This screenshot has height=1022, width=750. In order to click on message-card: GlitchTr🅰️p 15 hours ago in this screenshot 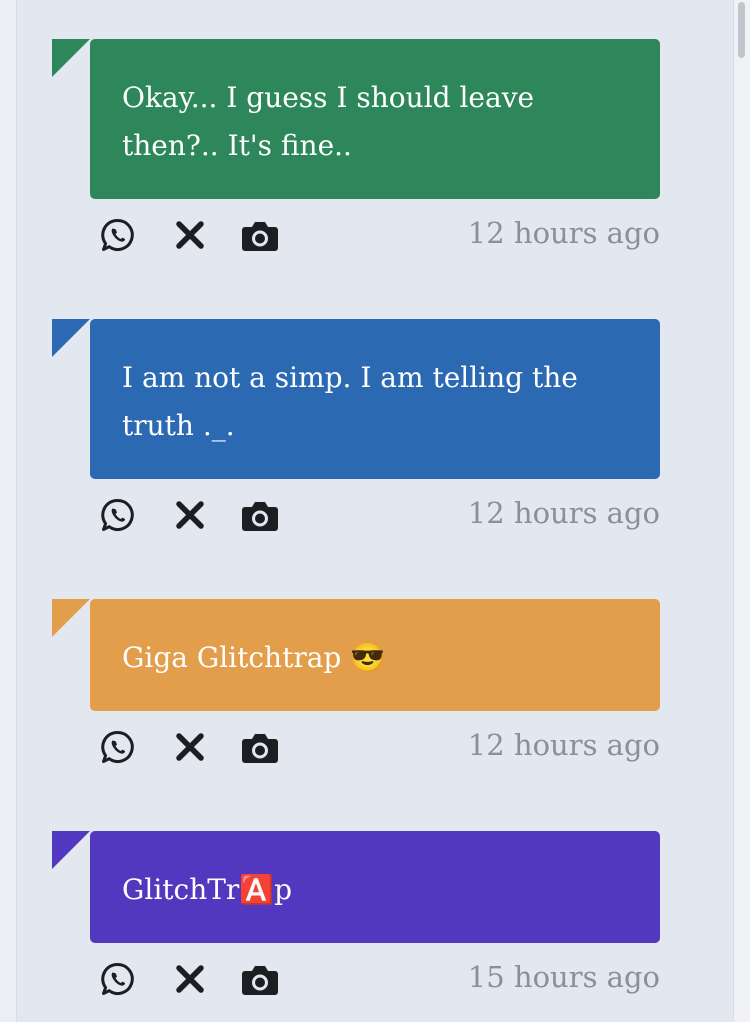, I will do `click(356, 923)`.